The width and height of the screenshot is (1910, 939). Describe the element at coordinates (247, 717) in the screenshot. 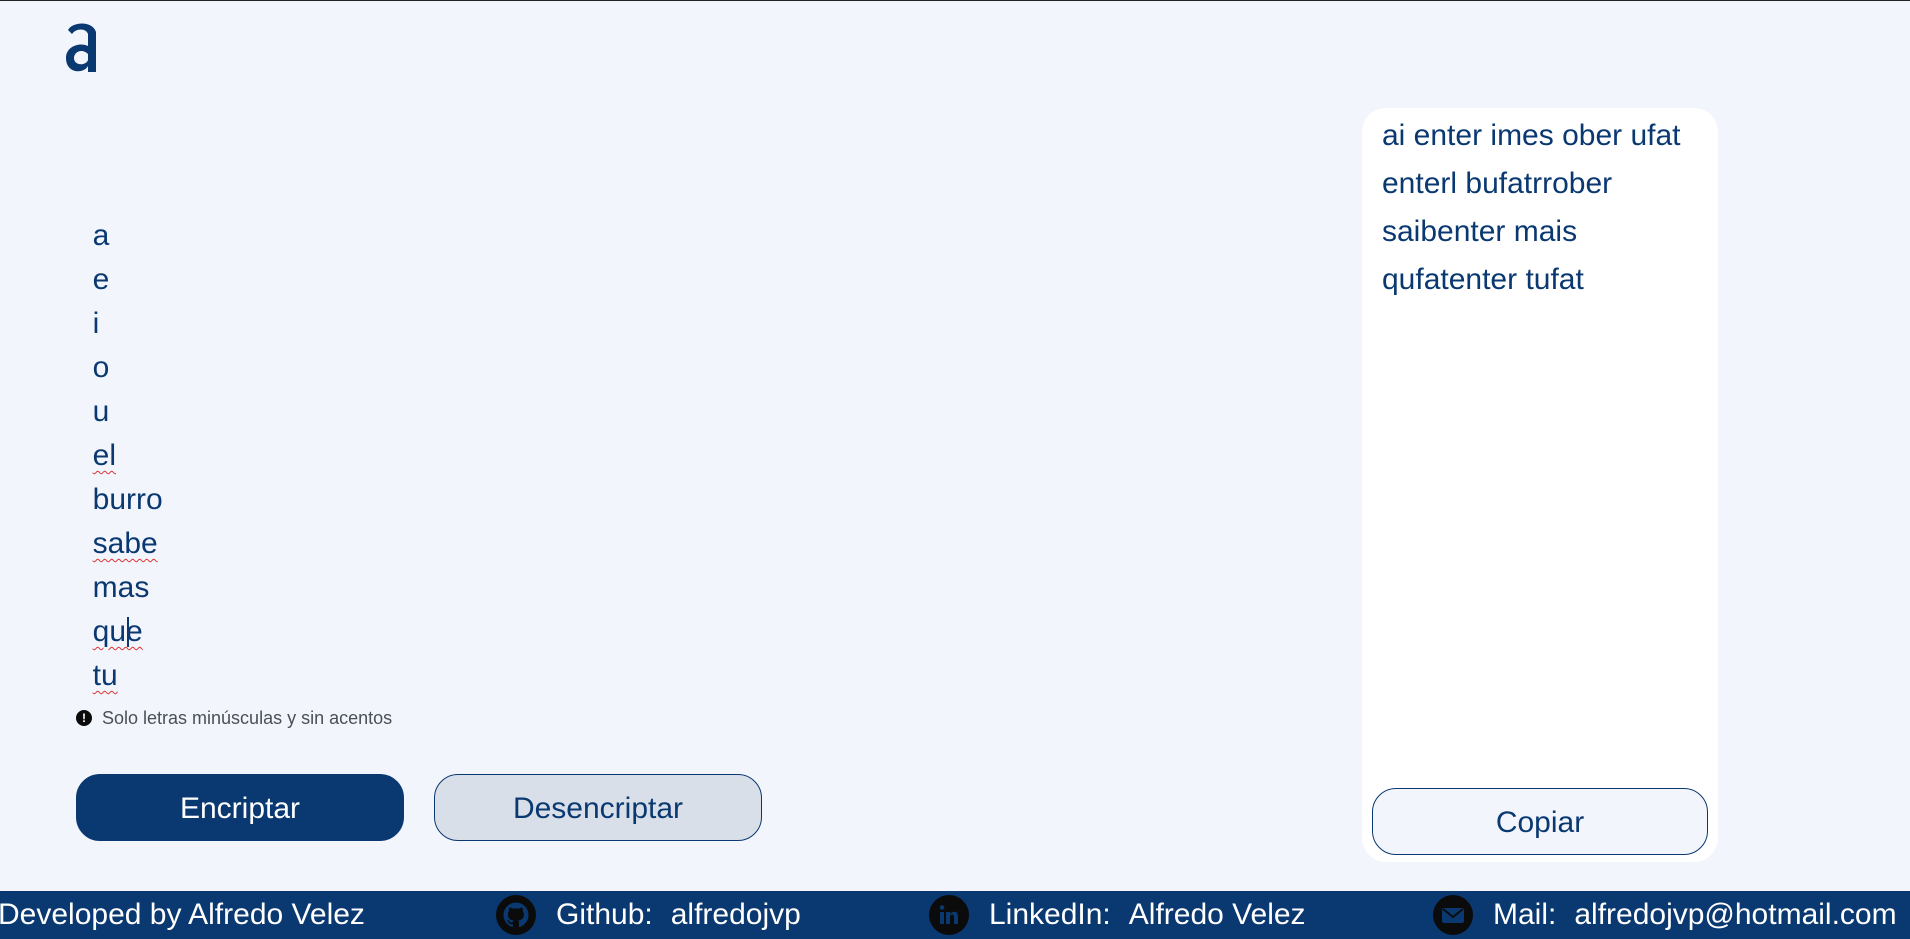

I see `hint-text: Solo letras minúsculas y sin acentos` at that location.